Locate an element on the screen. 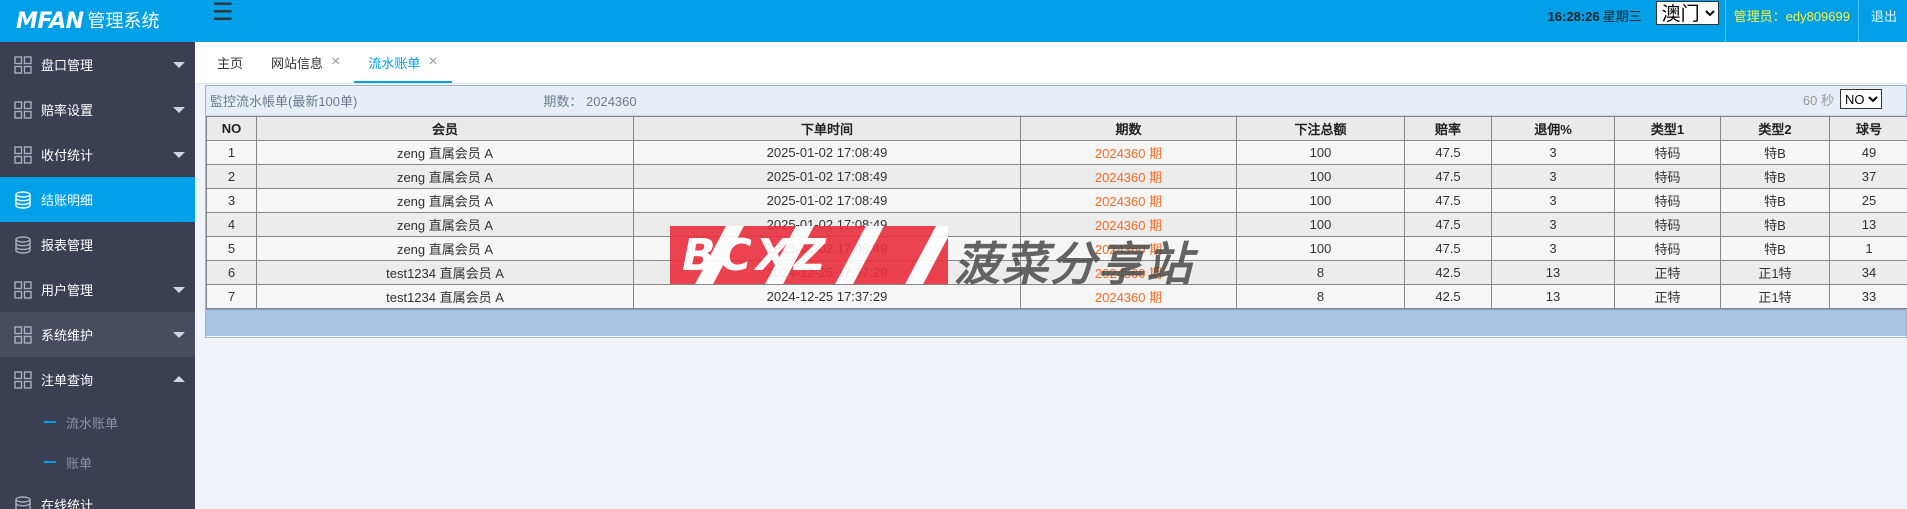  refresh-seconds: 60 秒 is located at coordinates (1818, 100).